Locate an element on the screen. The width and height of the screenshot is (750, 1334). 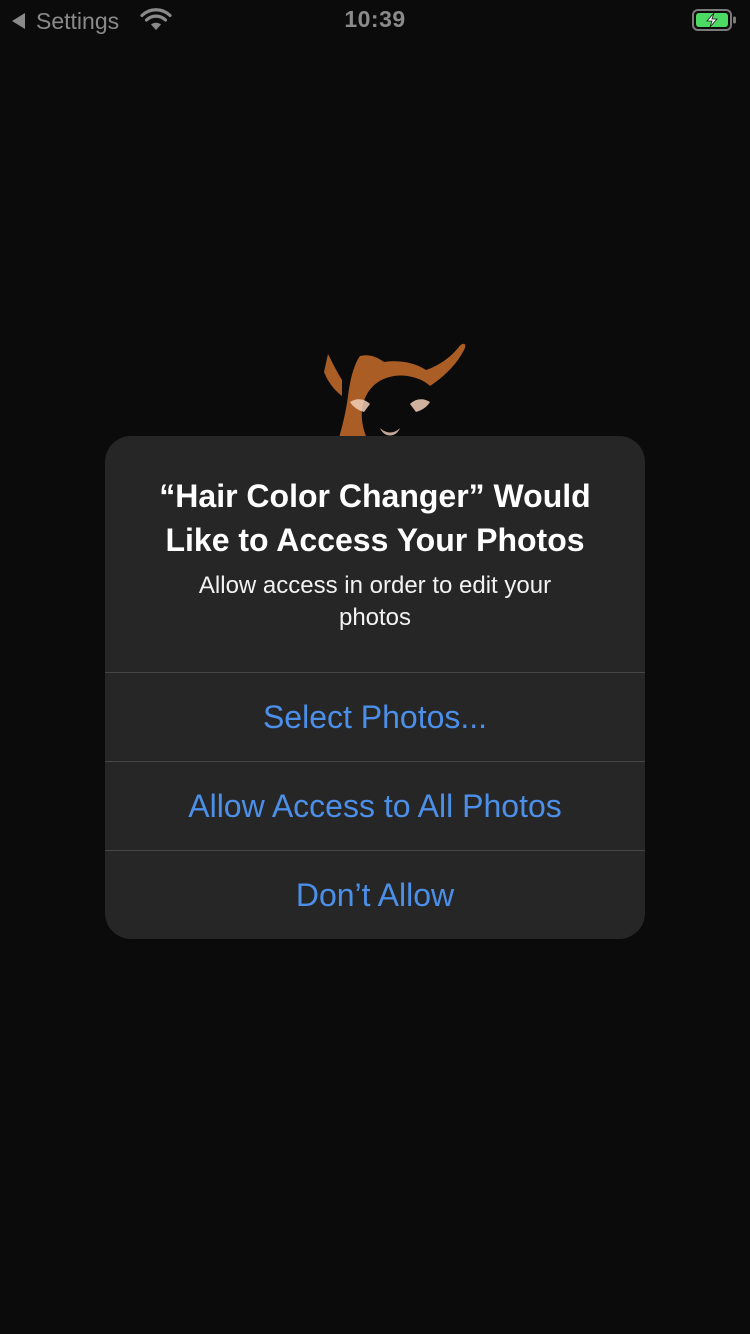
allow-all-photos-button: Allow Access to All Photos is located at coordinates (375, 805).